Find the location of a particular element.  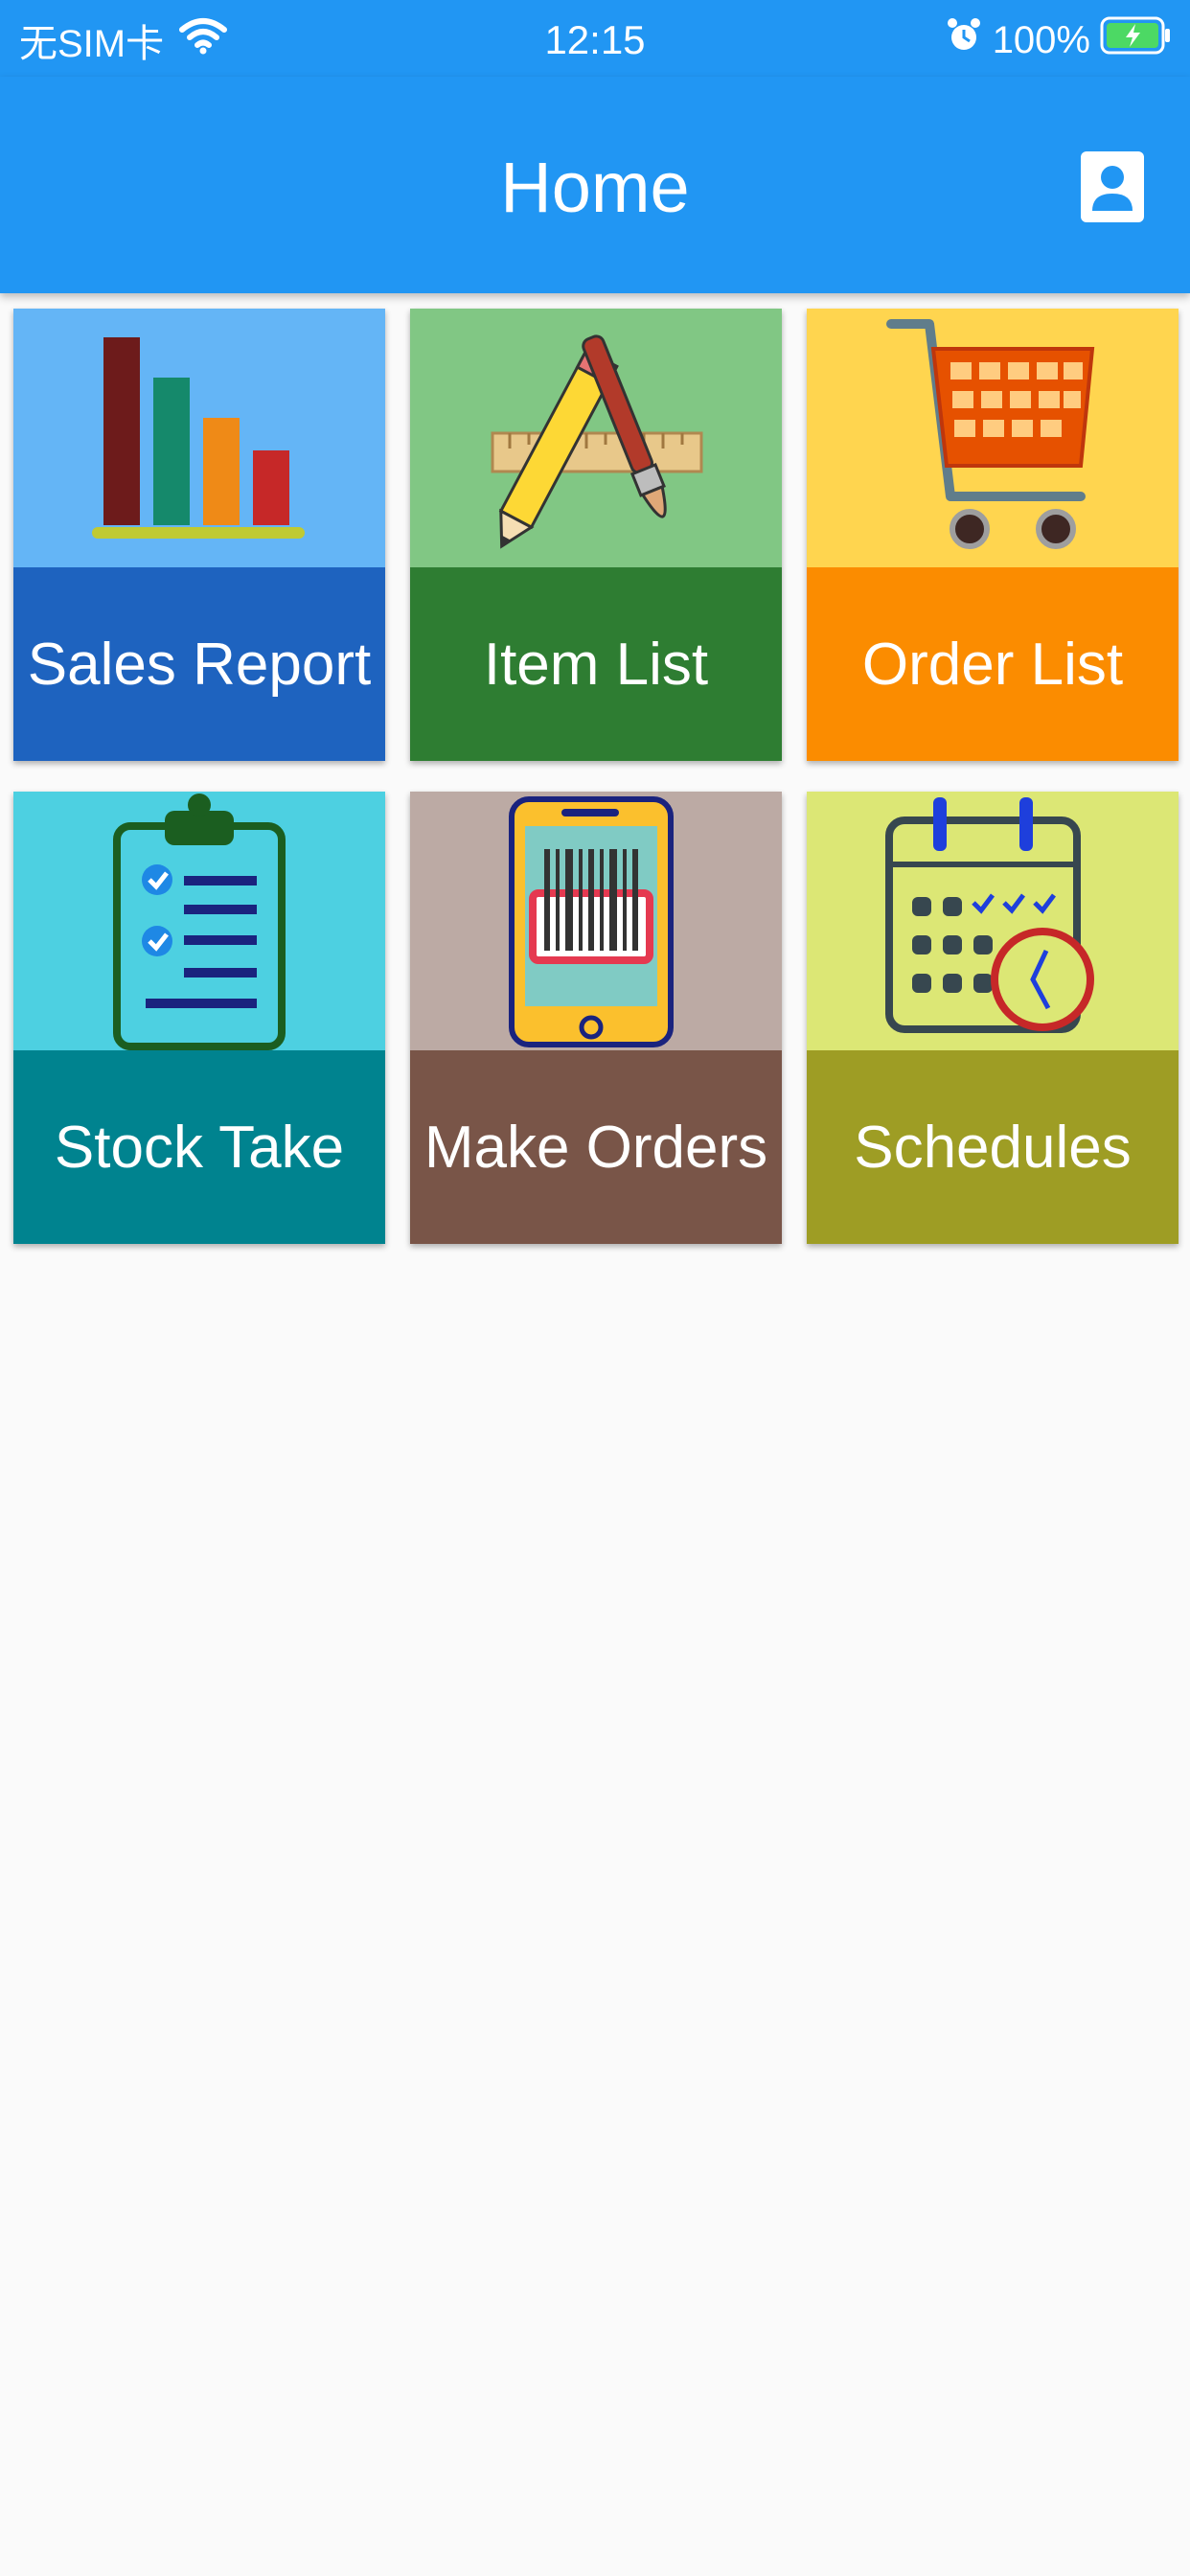

battery-charging-icon is located at coordinates (1136, 40).